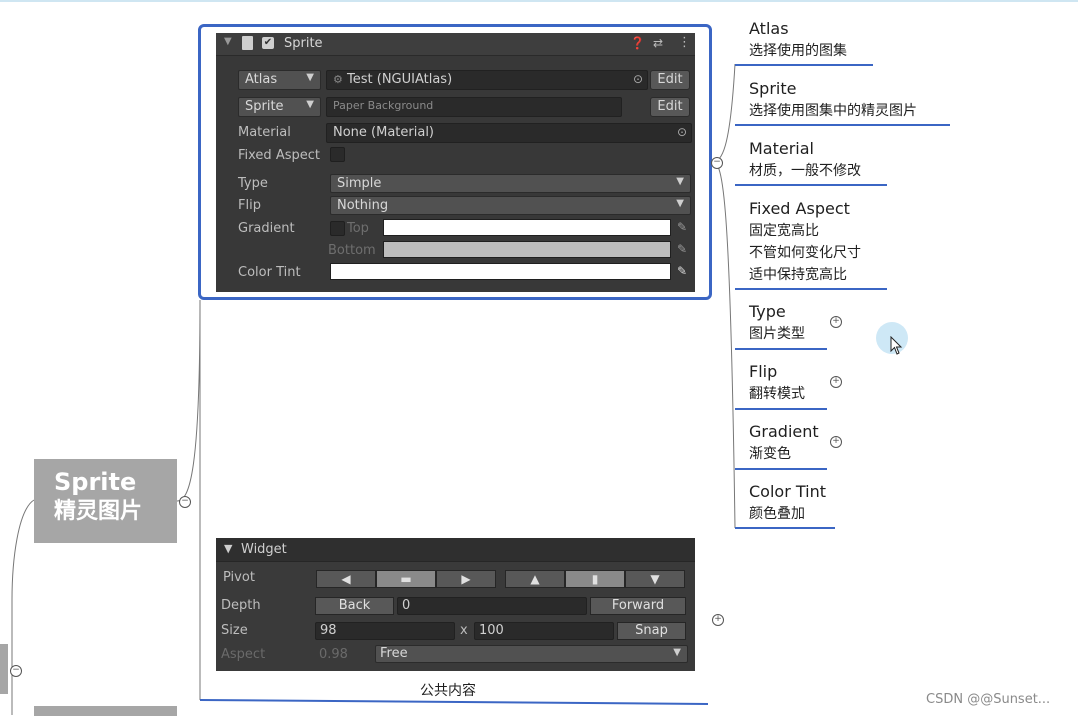 The height and width of the screenshot is (716, 1078). Describe the element at coordinates (777, 334) in the screenshot. I see `note-line: 图片类型` at that location.